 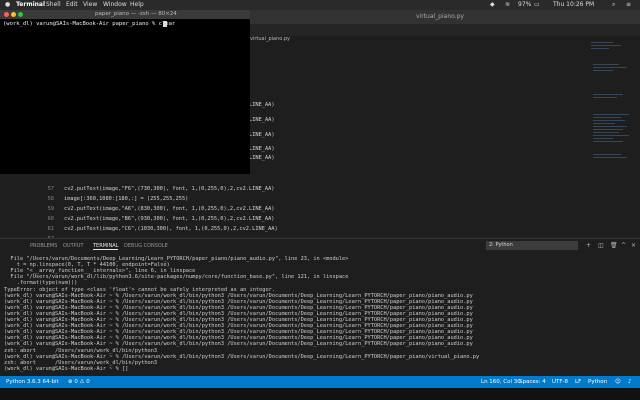 I want to click on vscode-tab-bar, so click(x=440, y=30).